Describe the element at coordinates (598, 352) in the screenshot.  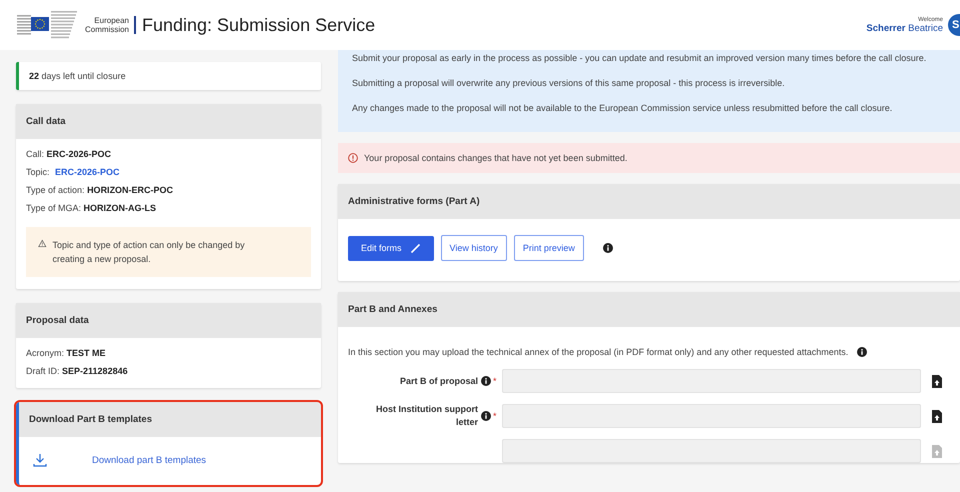
I see `section-intro: In this section you may upload the technical annex of the proposal (in PDF format only) and any other requested attachments.` at that location.